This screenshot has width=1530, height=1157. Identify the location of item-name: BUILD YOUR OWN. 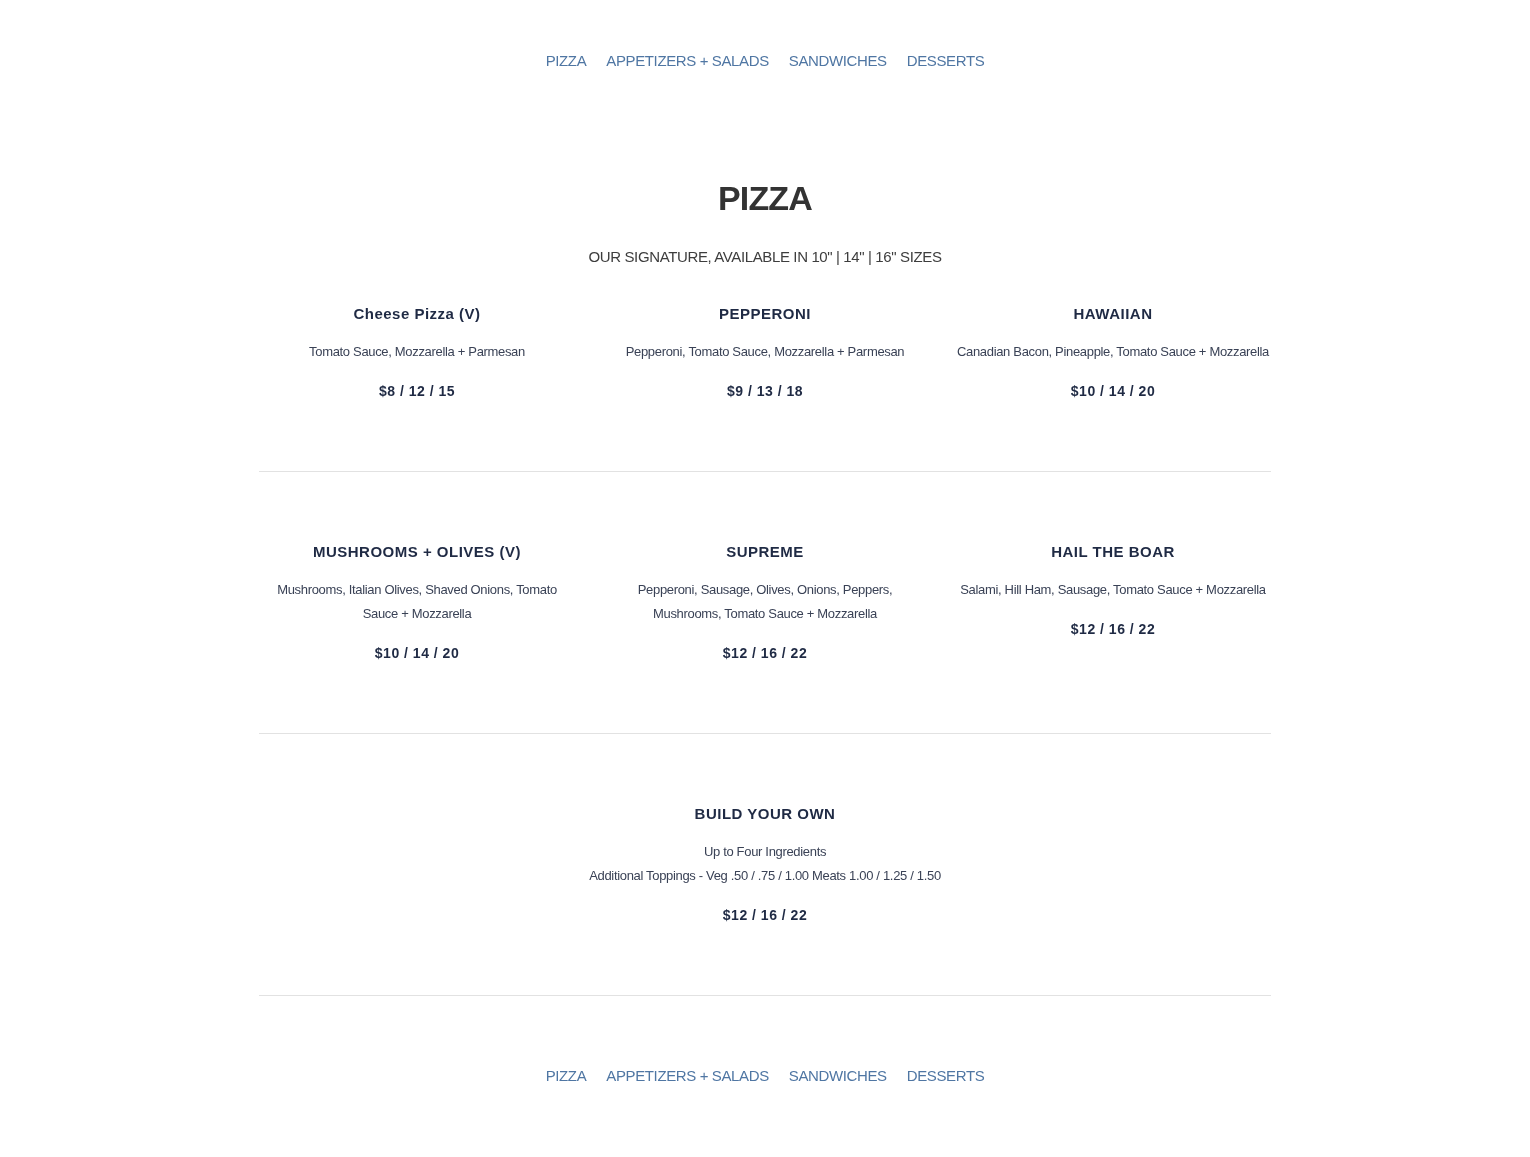
(765, 814).